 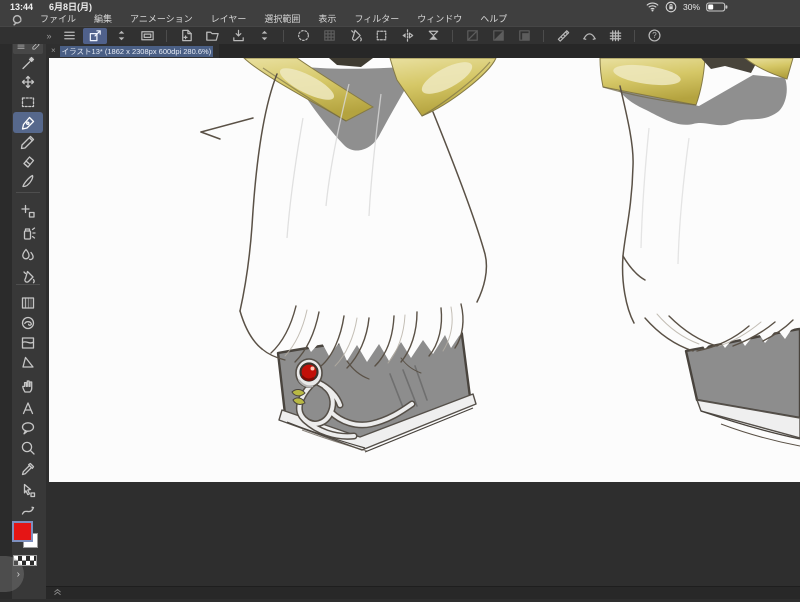 I want to click on screen-layout-button, so click(x=147, y=36).